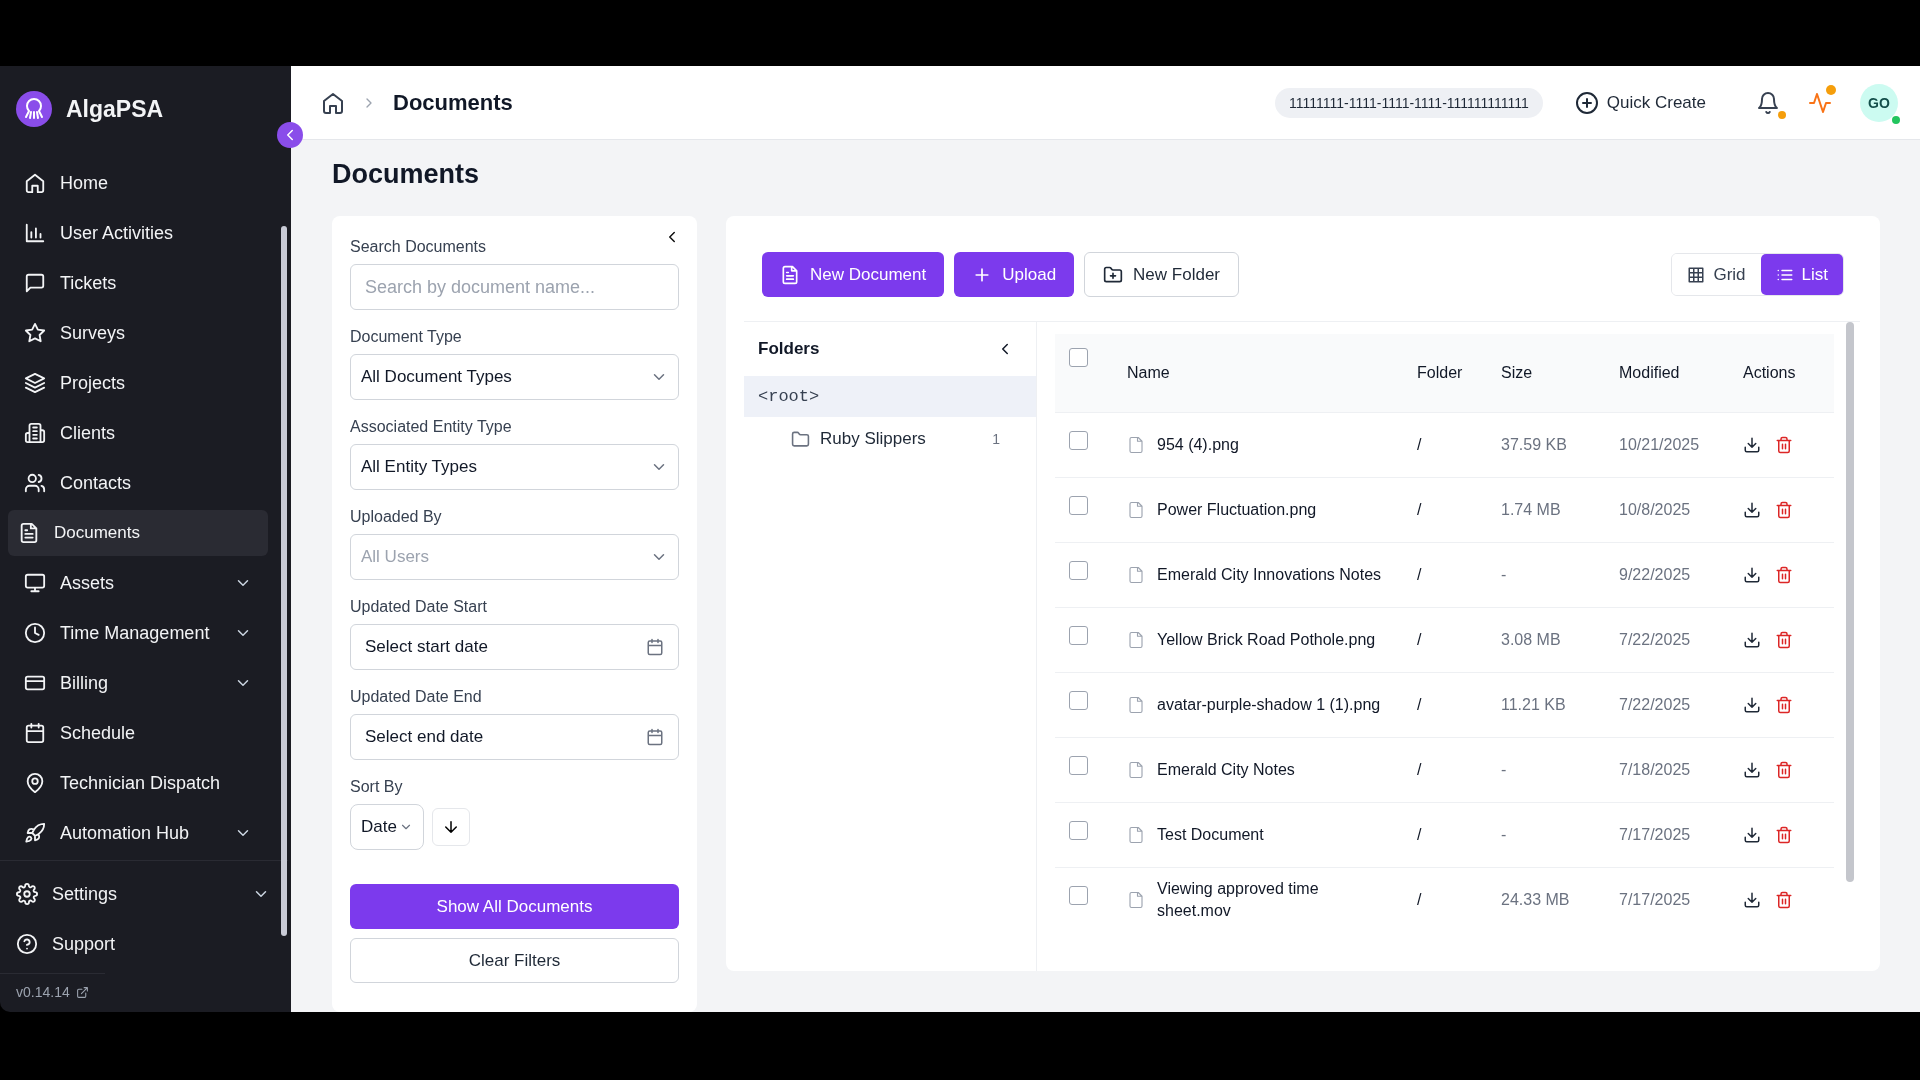 This screenshot has width=1920, height=1080. I want to click on table-cell: 7/17/2025, so click(1681, 900).